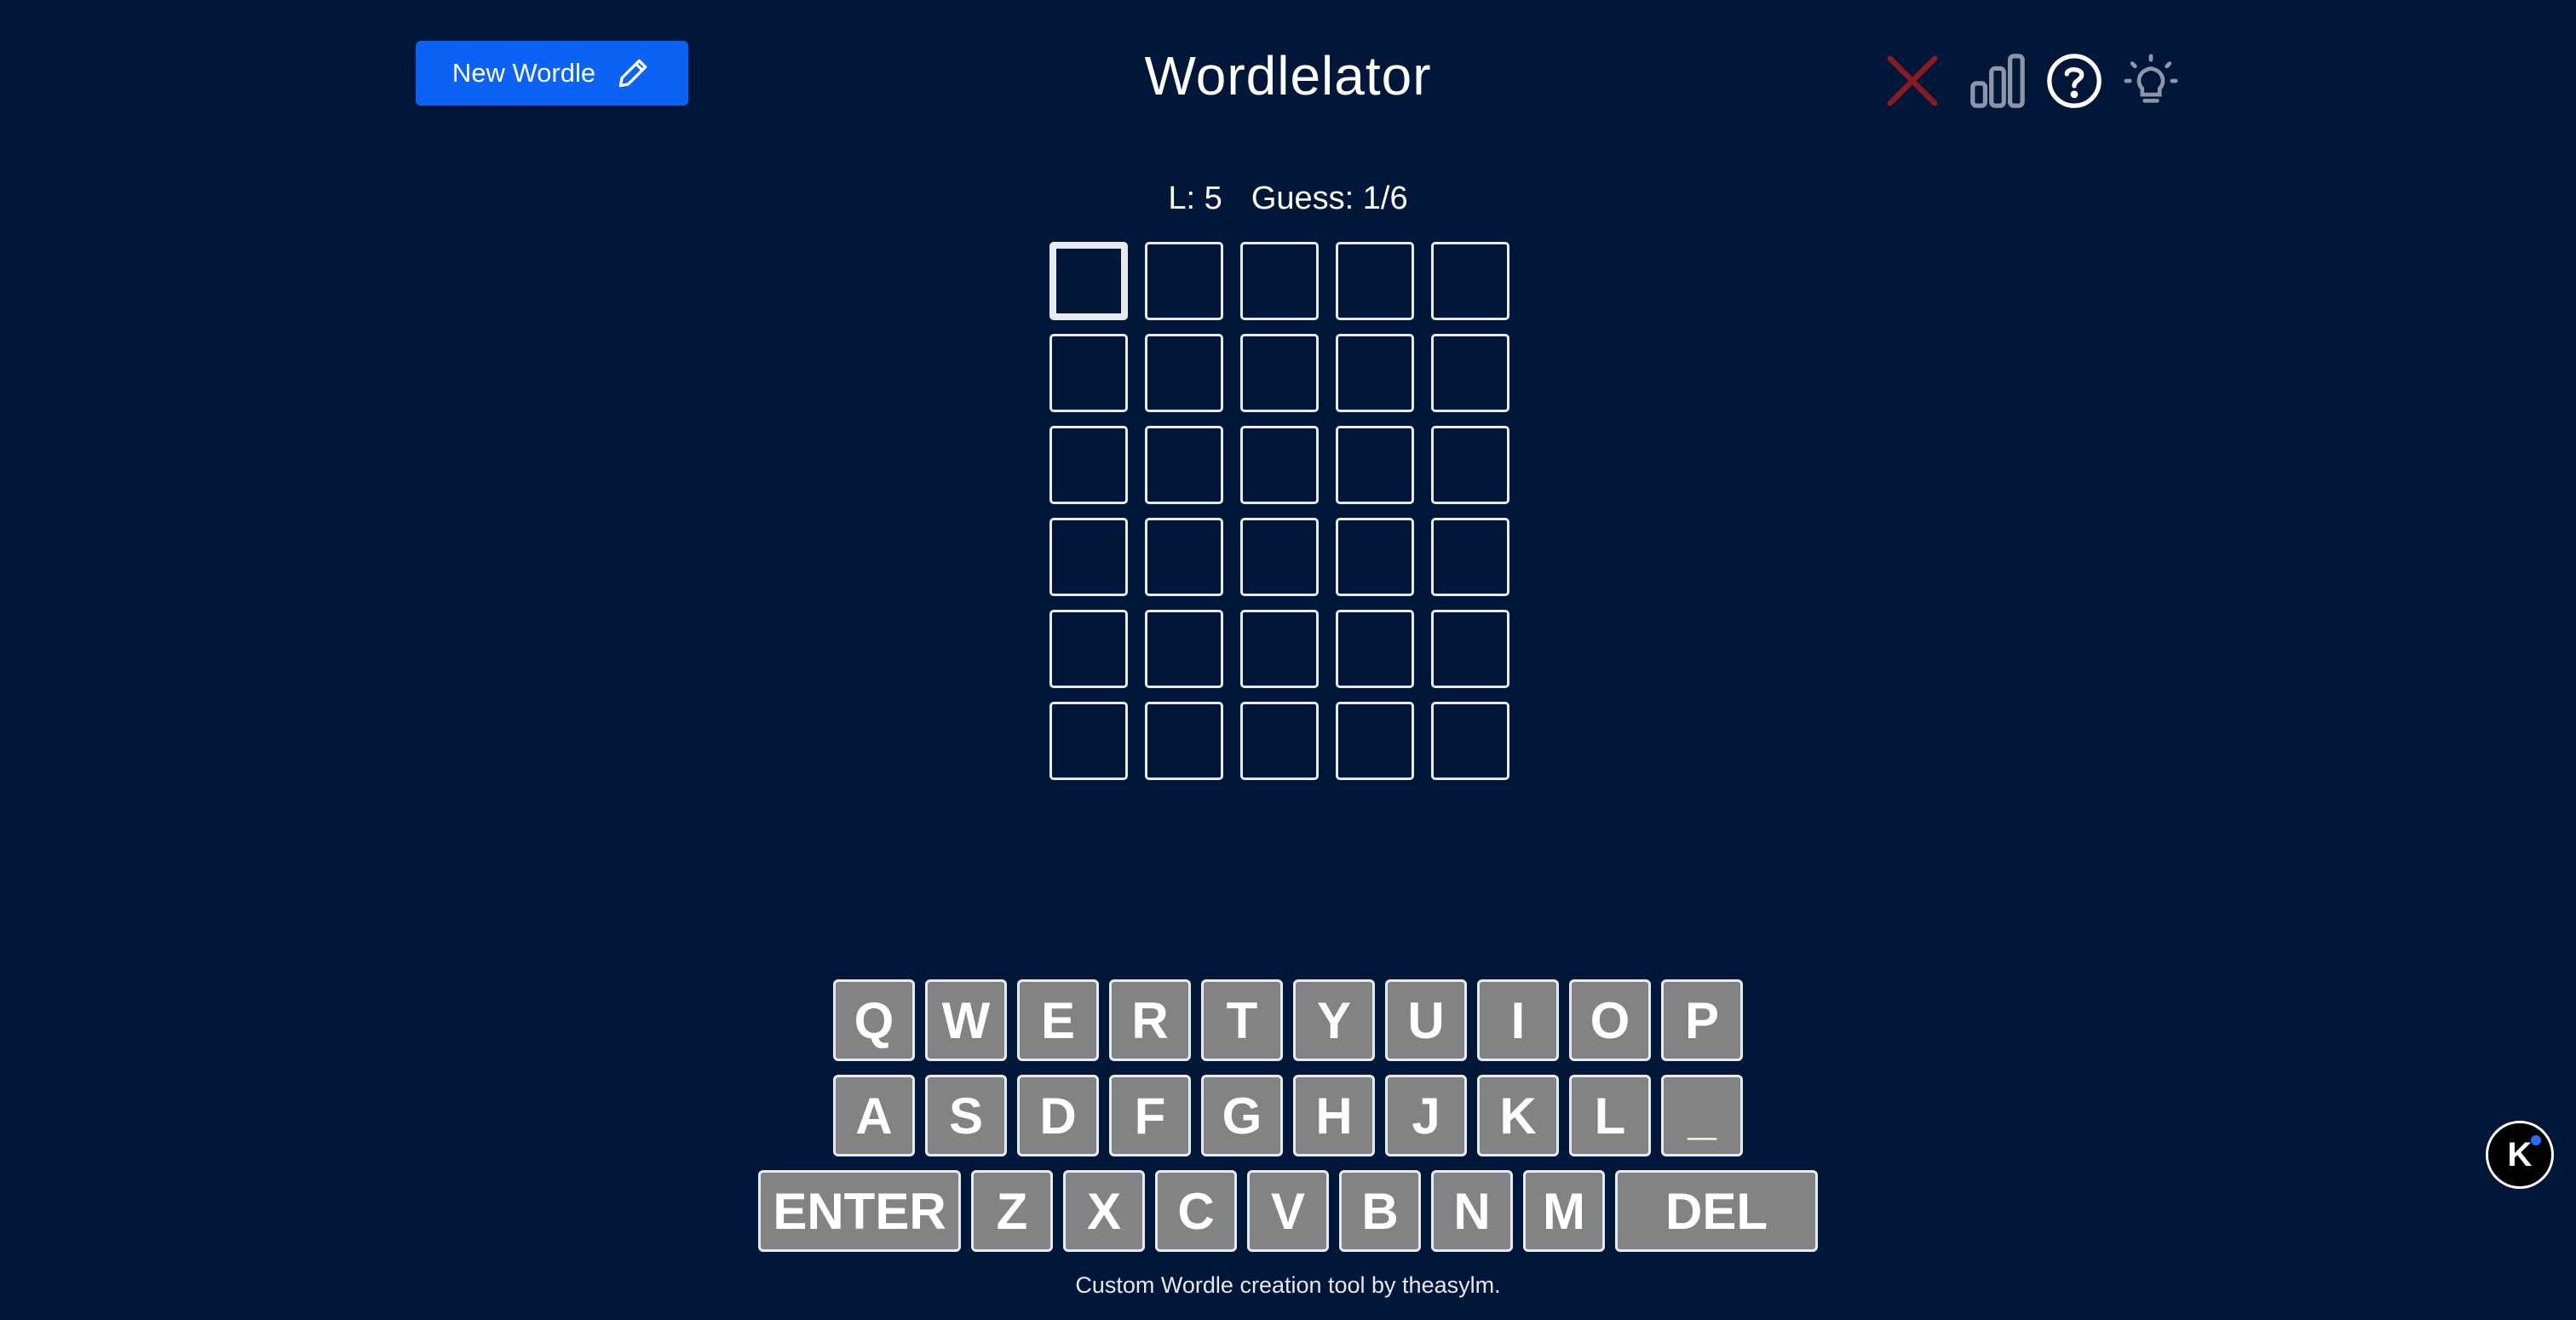  What do you see at coordinates (1380, 1211) in the screenshot?
I see `key-b: B` at bounding box center [1380, 1211].